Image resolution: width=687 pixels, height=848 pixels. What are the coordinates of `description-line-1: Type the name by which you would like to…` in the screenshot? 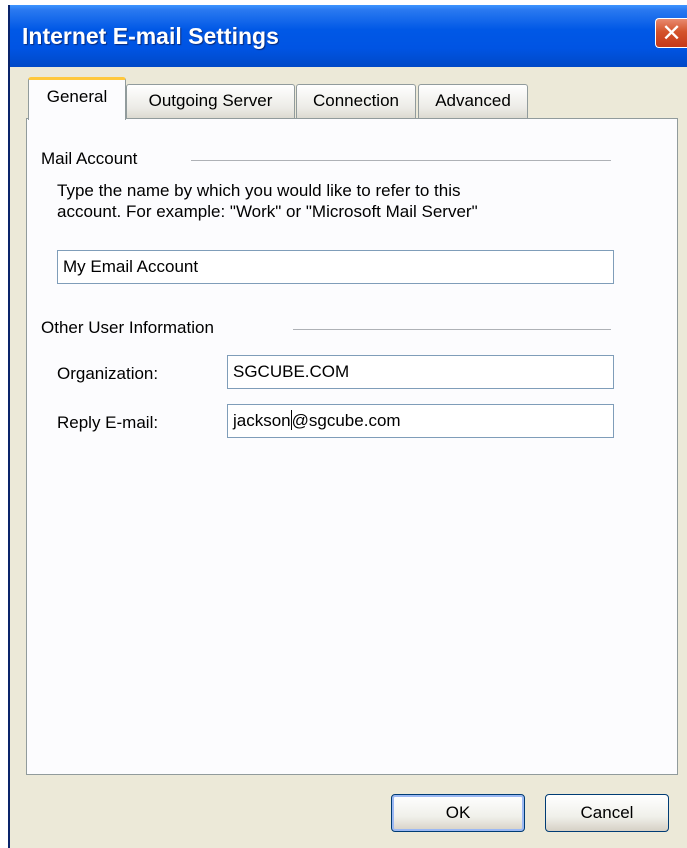 It's located at (259, 190).